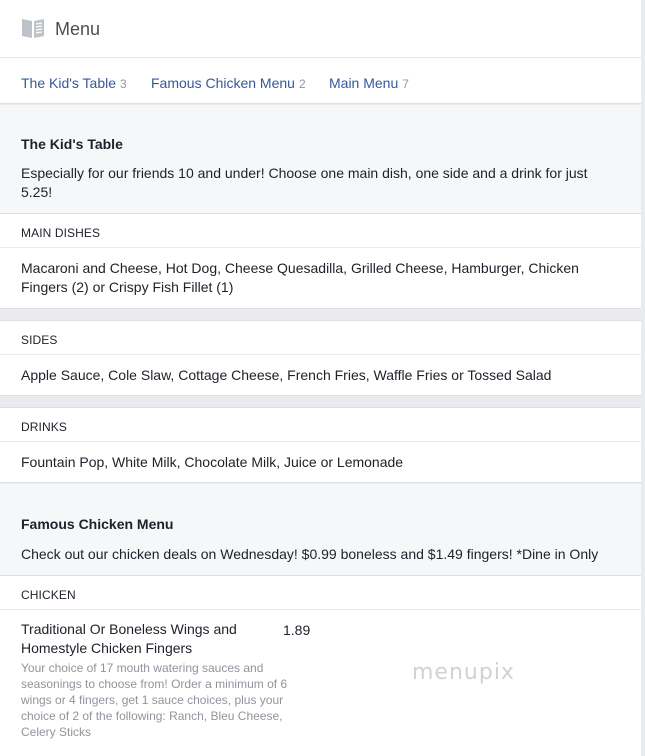  Describe the element at coordinates (320, 29) in the screenshot. I see `menu-header: Menu` at that location.